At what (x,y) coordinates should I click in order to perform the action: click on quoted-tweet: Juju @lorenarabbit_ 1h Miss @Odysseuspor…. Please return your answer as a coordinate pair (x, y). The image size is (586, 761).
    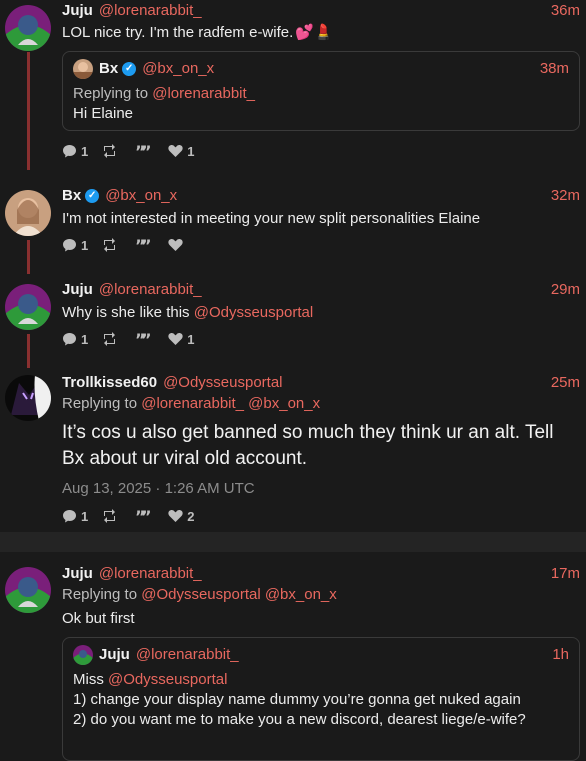
    Looking at the image, I should click on (321, 699).